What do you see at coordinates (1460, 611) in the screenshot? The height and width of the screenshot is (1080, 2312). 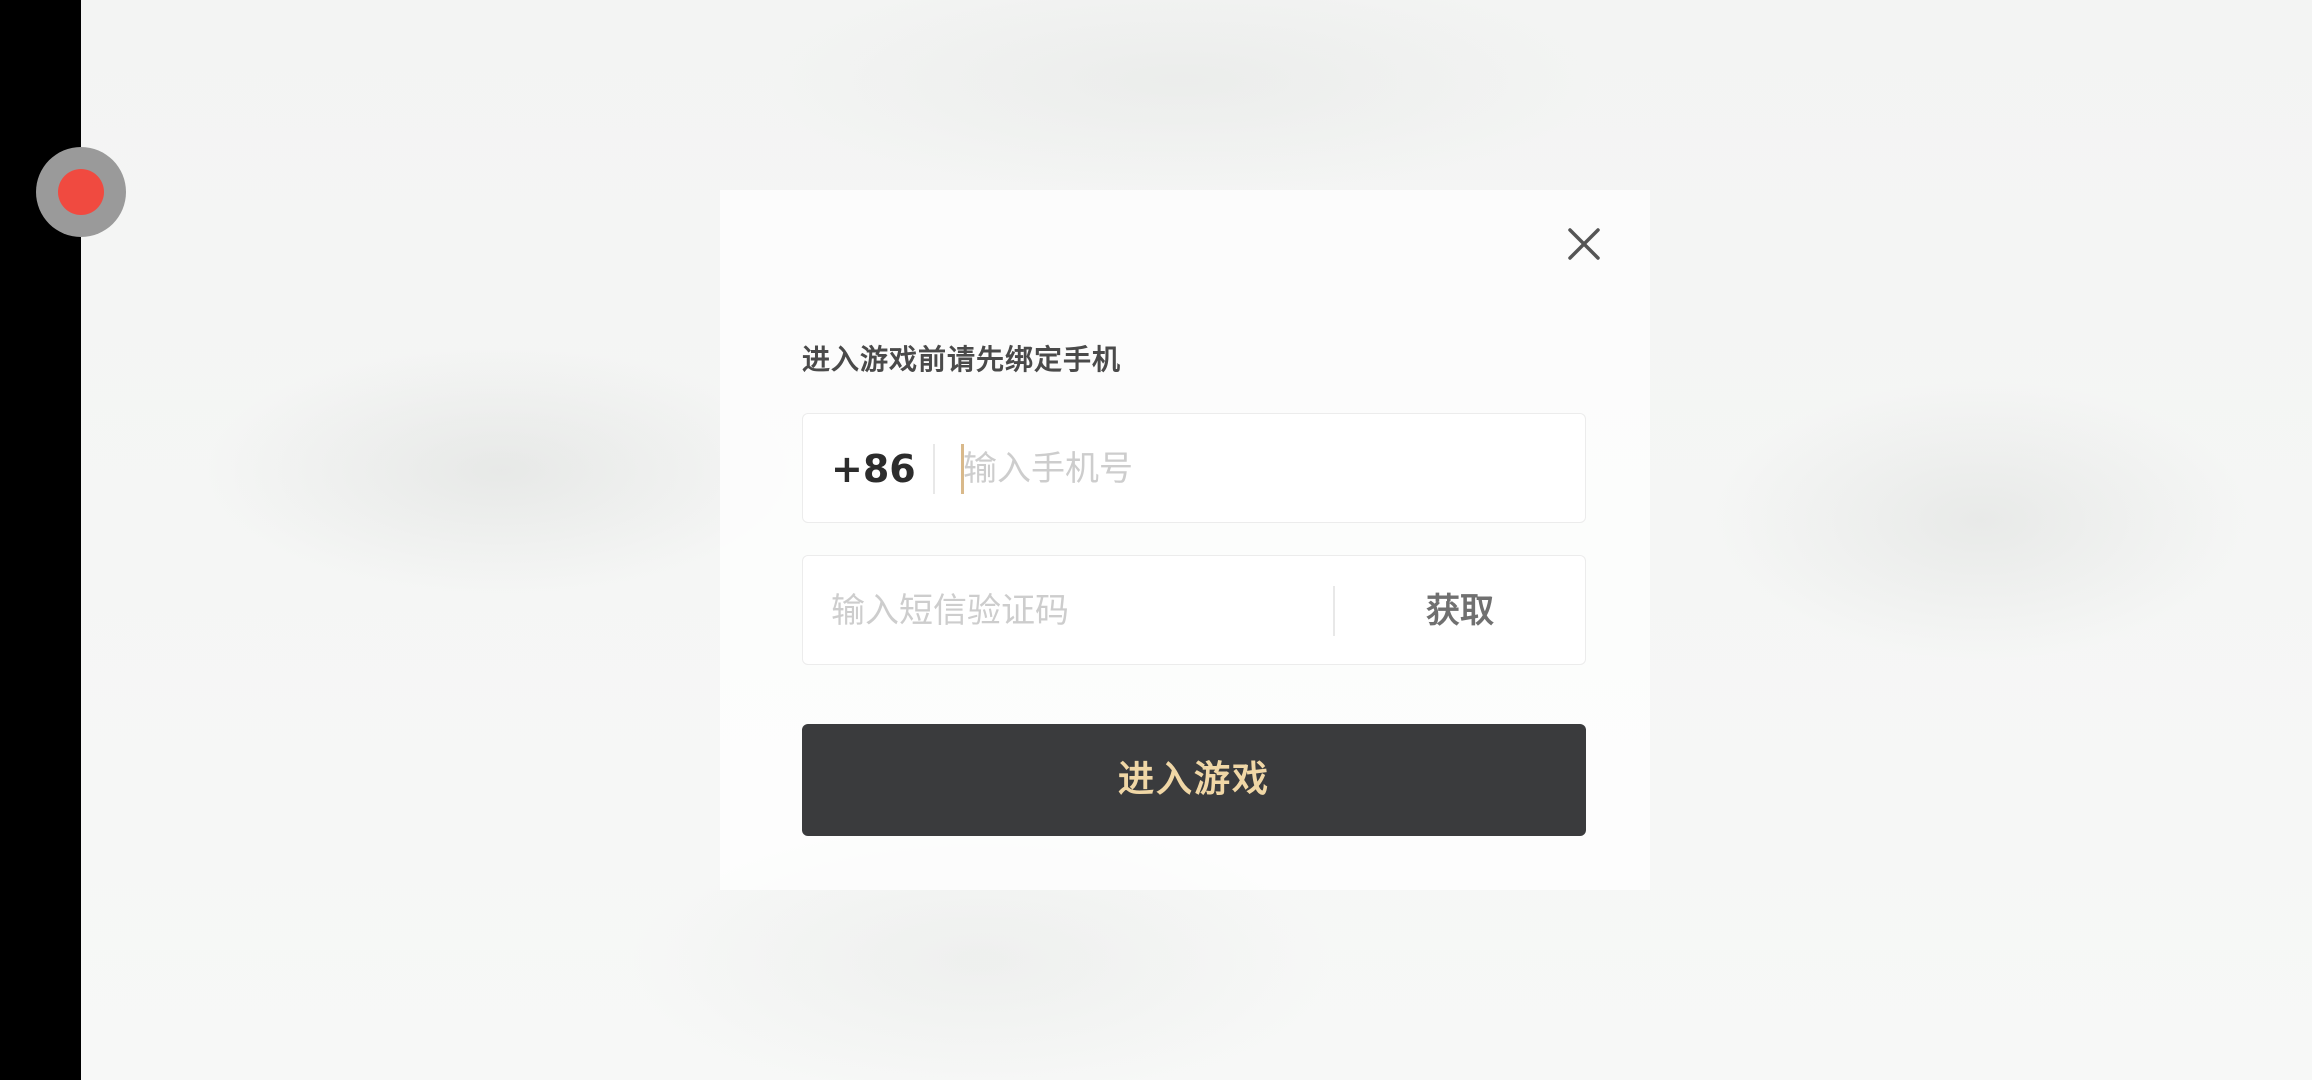 I see `get-code-button: 获取` at bounding box center [1460, 611].